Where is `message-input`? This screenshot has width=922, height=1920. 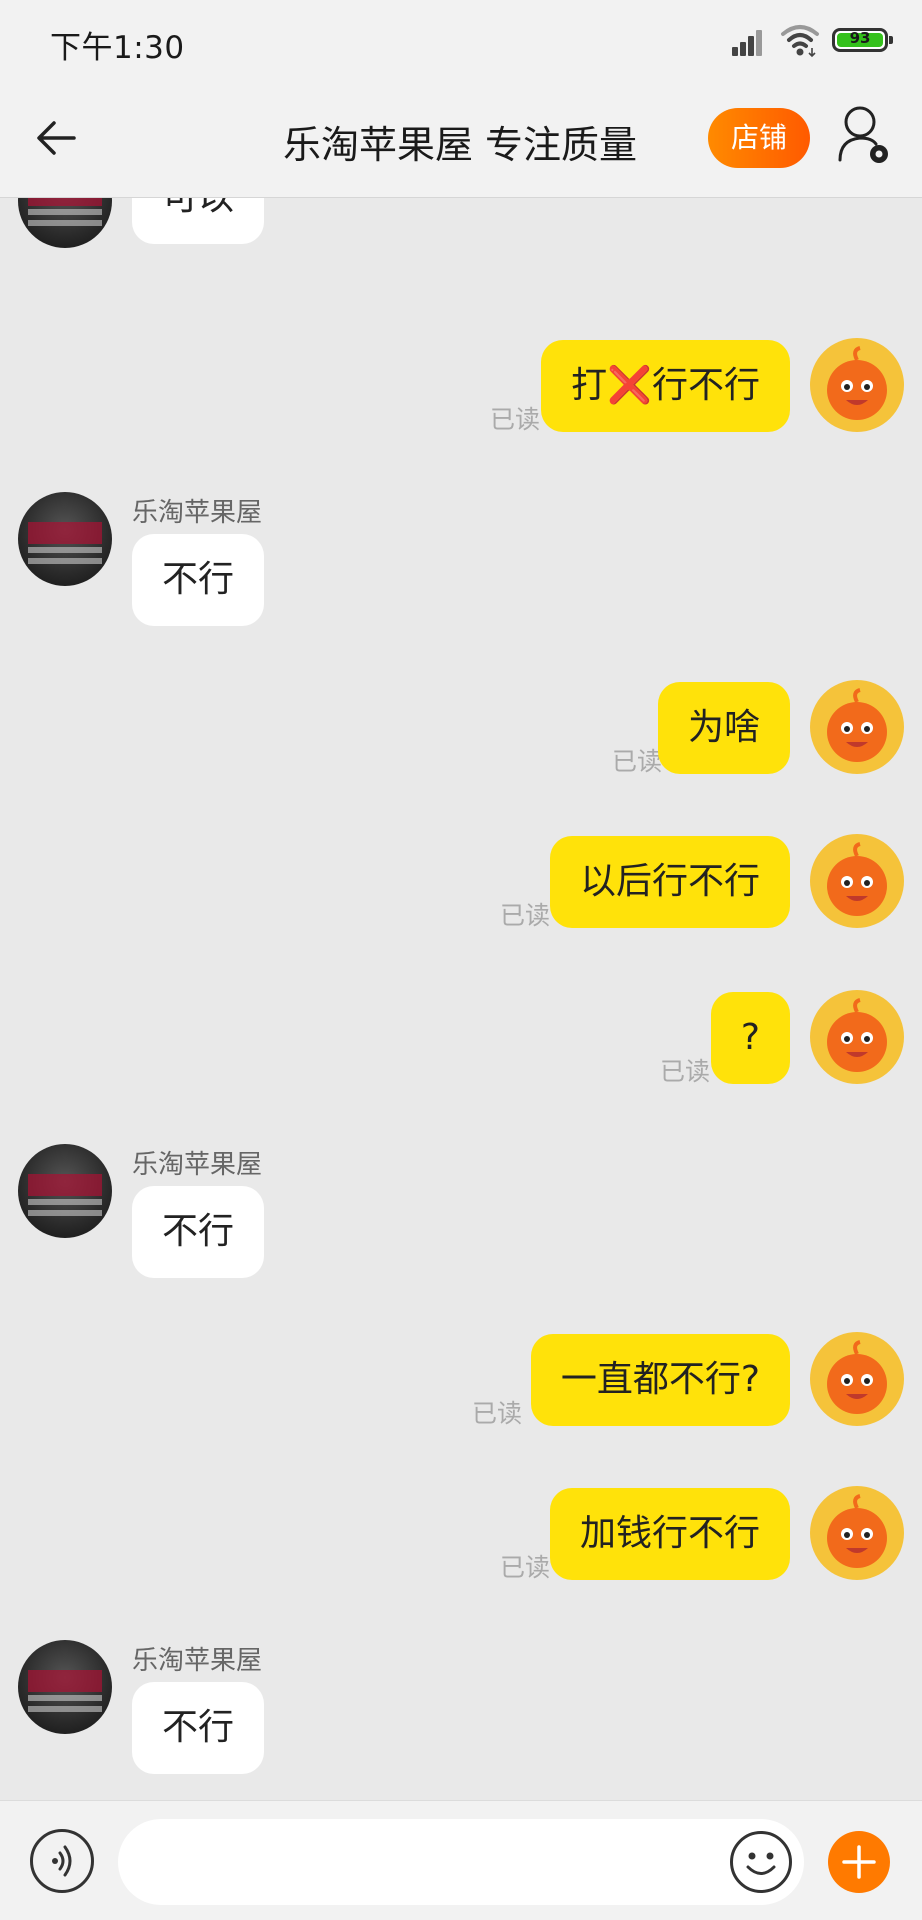
message-input is located at coordinates (461, 1862).